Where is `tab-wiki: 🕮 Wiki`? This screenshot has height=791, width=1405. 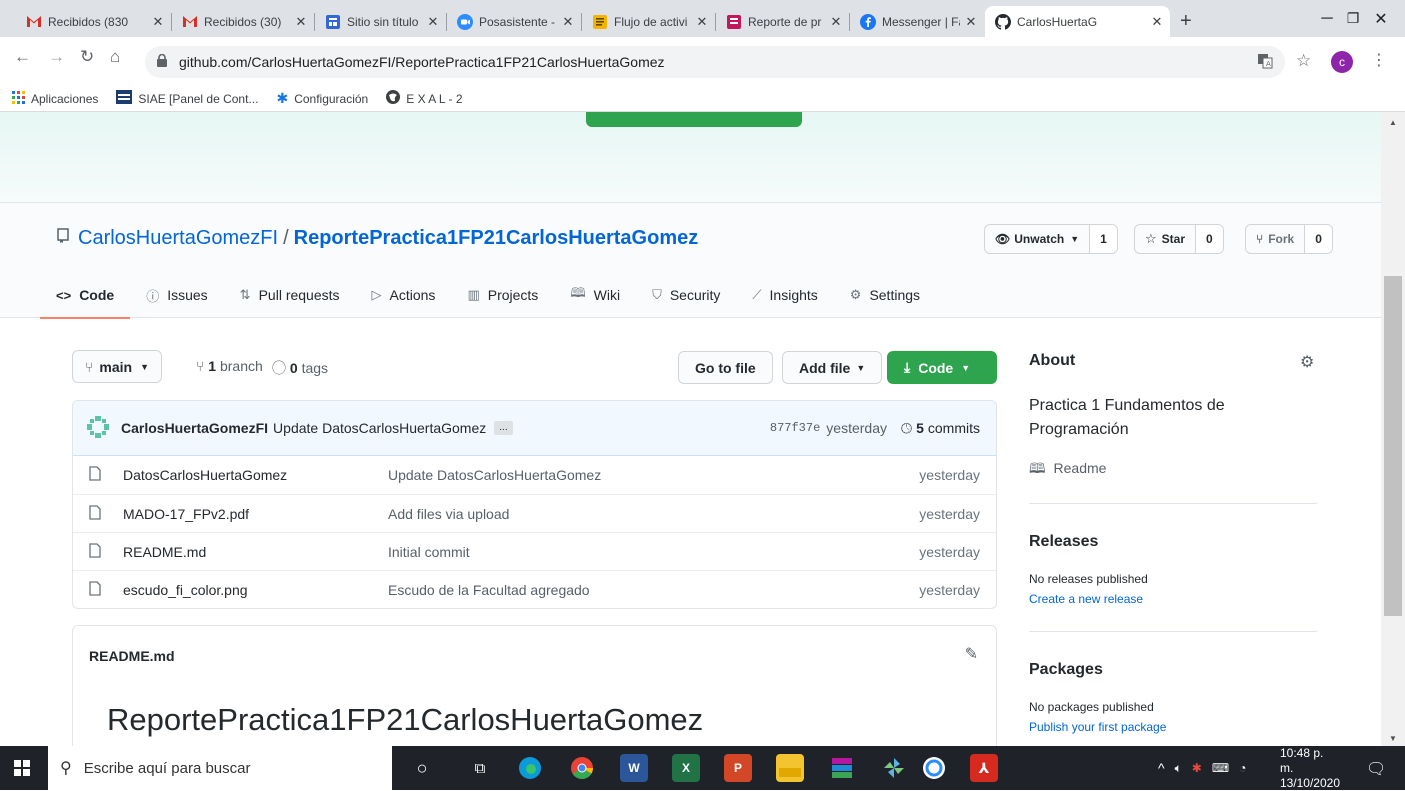 tab-wiki: 🕮 Wiki is located at coordinates (595, 296).